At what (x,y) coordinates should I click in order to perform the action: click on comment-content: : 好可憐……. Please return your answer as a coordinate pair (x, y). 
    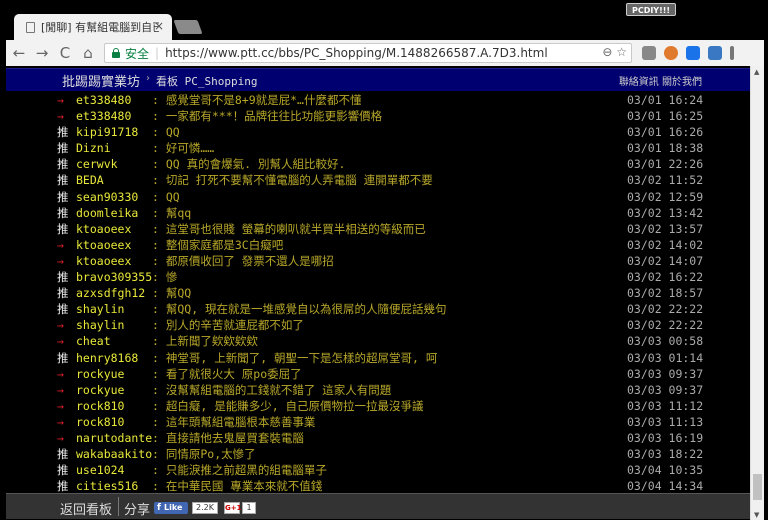
    Looking at the image, I should click on (183, 148).